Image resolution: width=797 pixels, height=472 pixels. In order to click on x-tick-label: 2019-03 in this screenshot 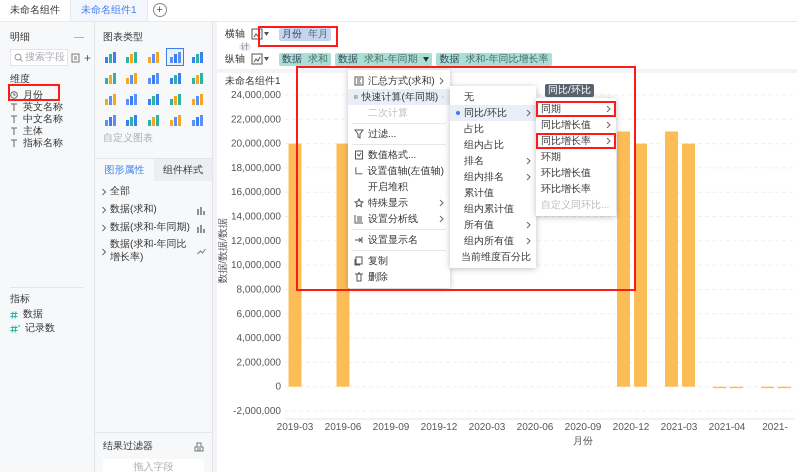, I will do `click(295, 427)`.